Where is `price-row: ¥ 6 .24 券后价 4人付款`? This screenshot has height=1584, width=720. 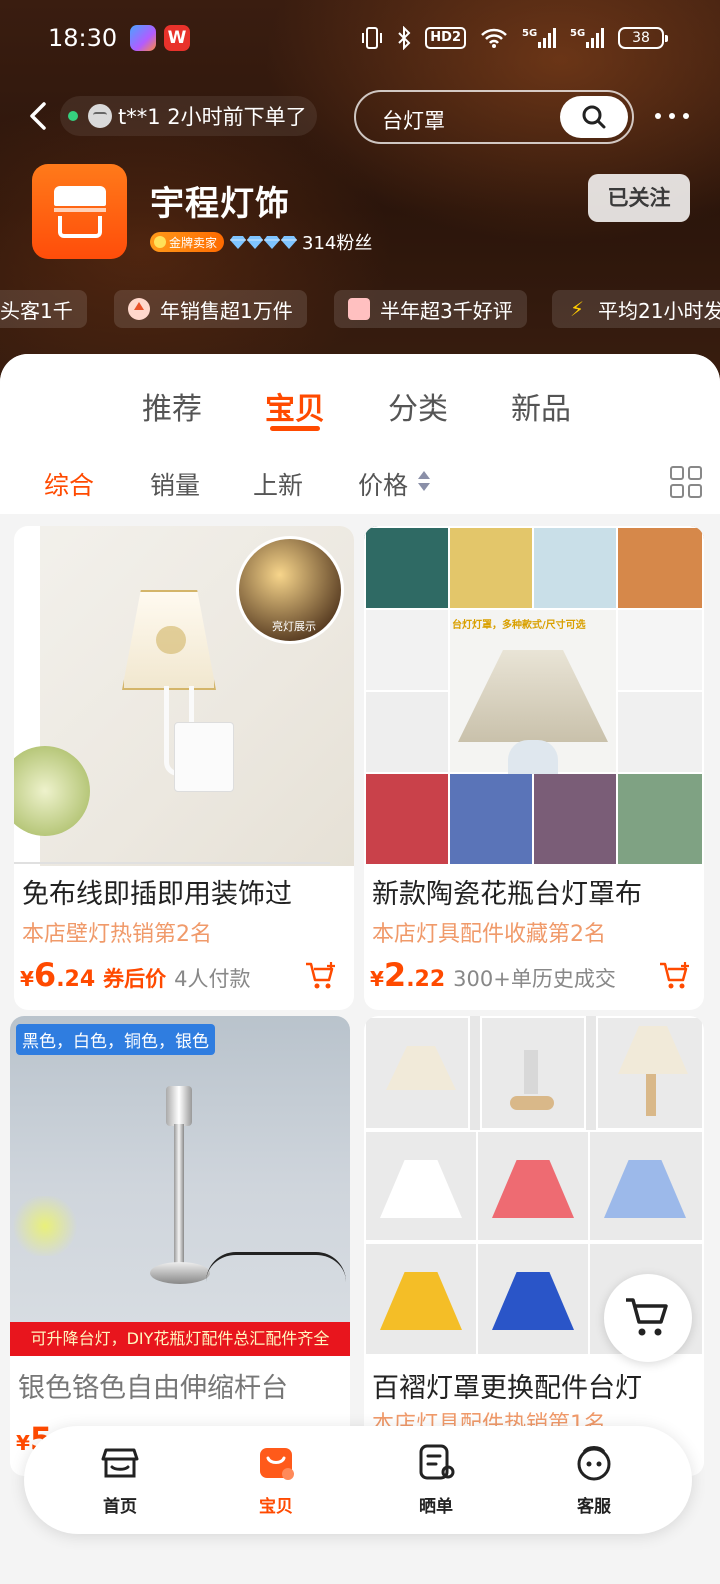 price-row: ¥ 6 .24 券后价 4人付款 is located at coordinates (135, 976).